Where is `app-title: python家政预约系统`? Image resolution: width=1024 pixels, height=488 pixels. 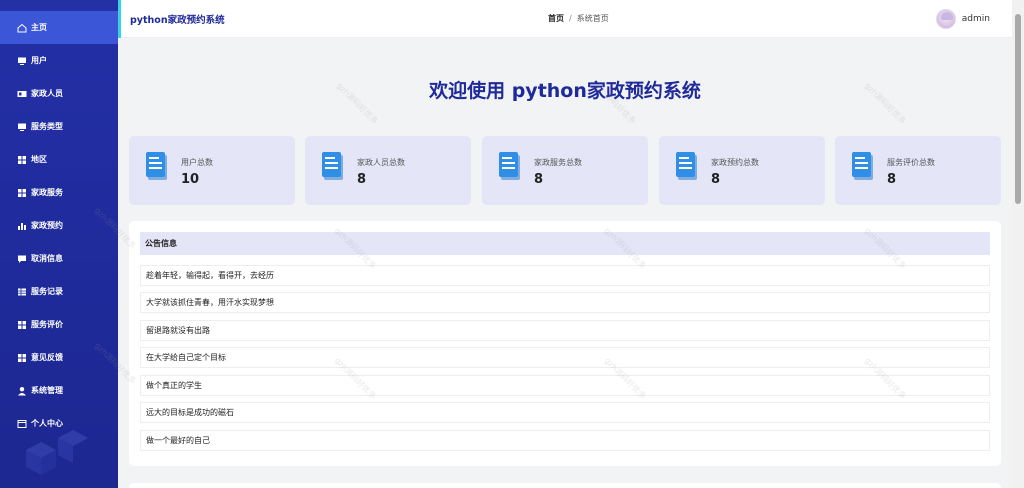 app-title: python家政预约系统 is located at coordinates (177, 20).